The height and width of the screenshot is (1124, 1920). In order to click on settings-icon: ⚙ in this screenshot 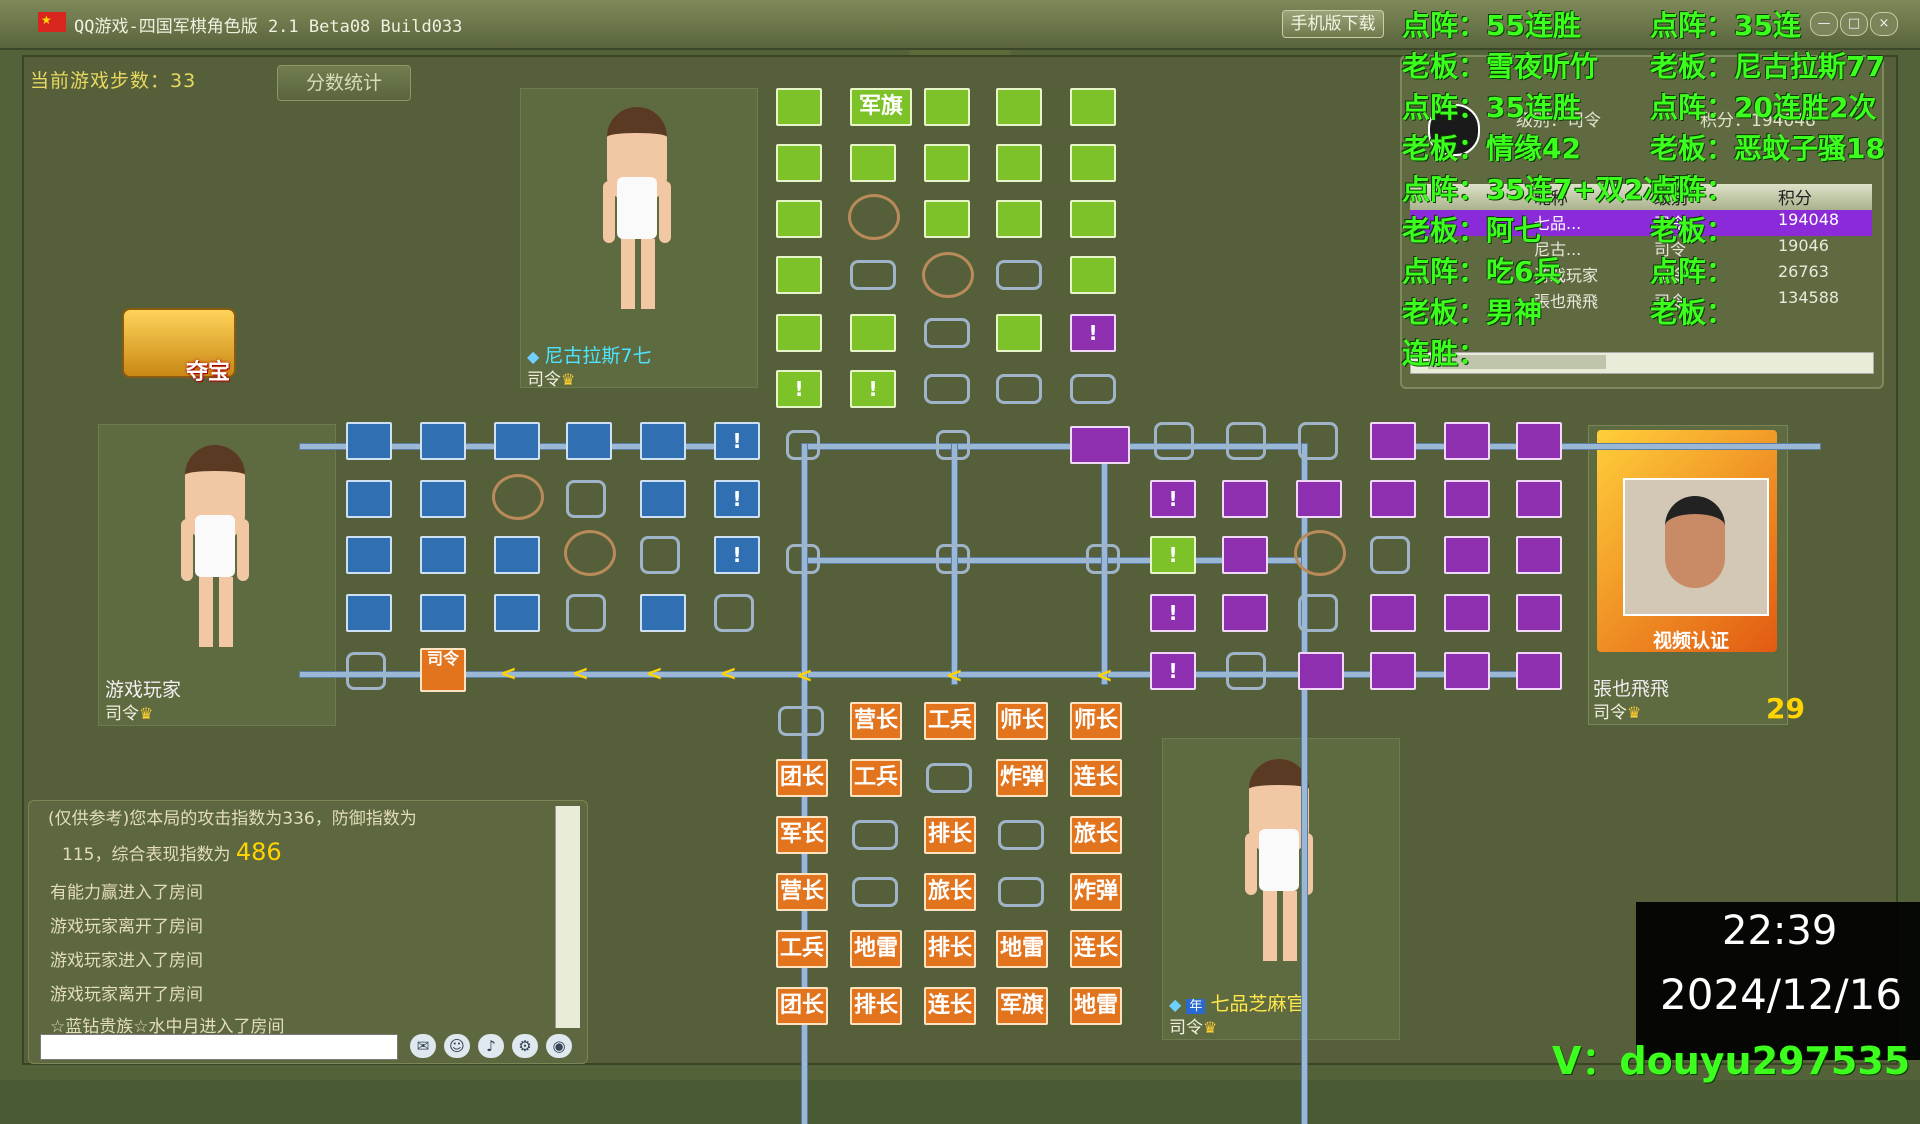, I will do `click(525, 1046)`.